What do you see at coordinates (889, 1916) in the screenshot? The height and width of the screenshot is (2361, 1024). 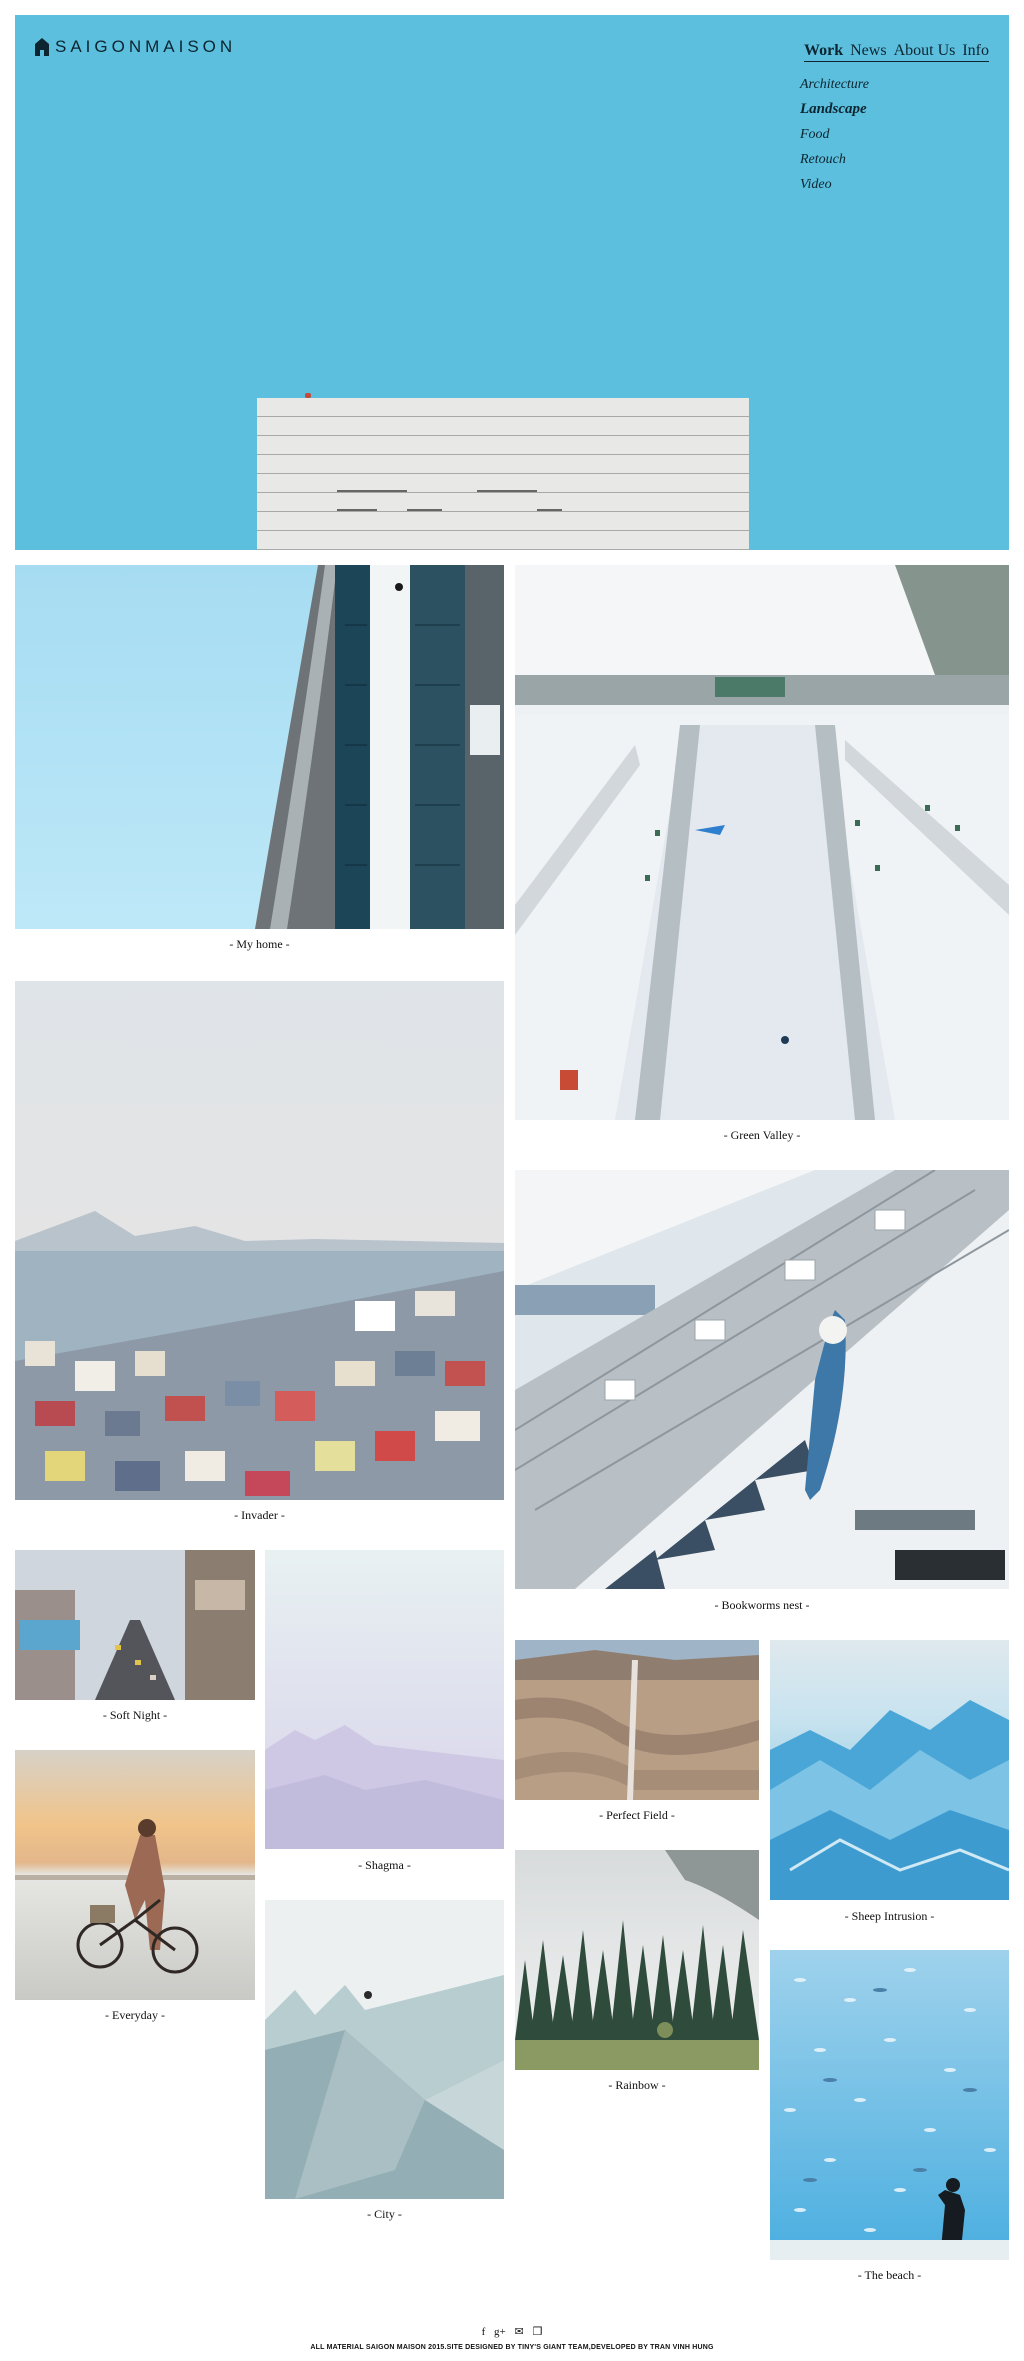 I see `caption-sheep-intrusion: - Sheep Intrusion -` at bounding box center [889, 1916].